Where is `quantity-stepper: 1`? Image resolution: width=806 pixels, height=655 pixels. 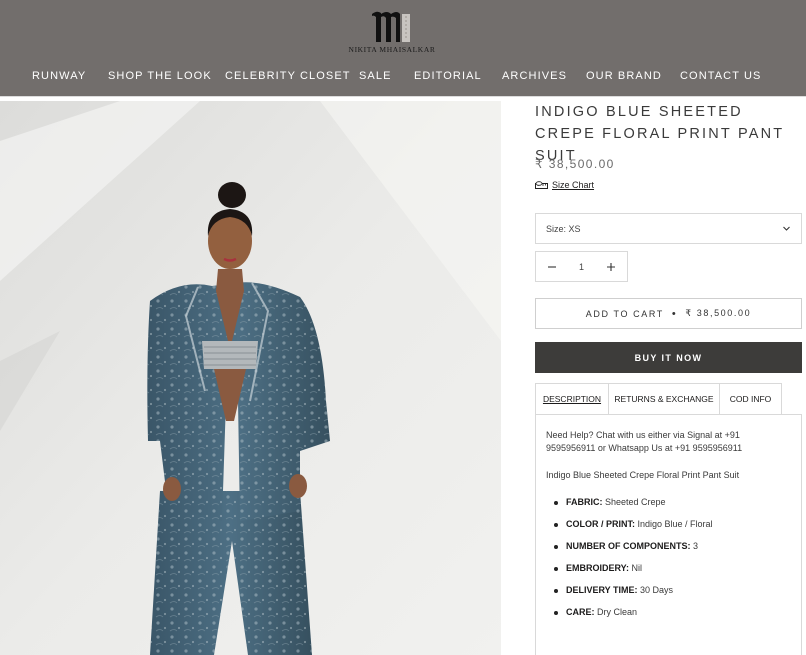
quantity-stepper: 1 is located at coordinates (581, 266).